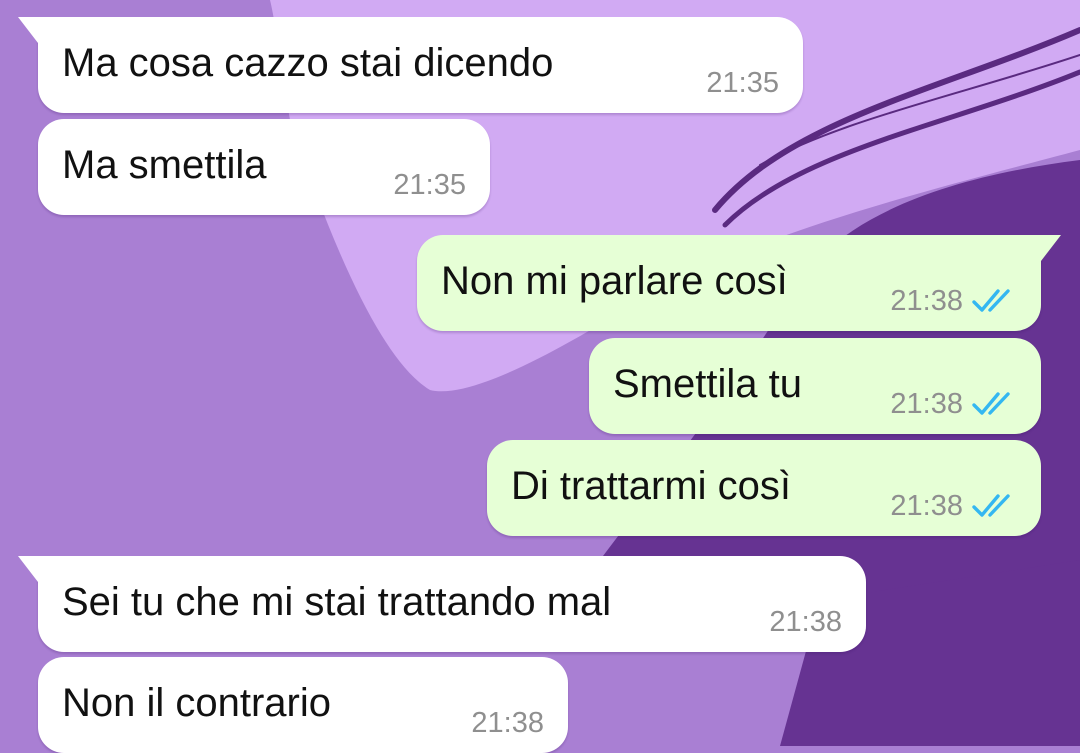  What do you see at coordinates (308, 63) in the screenshot?
I see `message-text: Ma cosa cazzo stai dicendo` at bounding box center [308, 63].